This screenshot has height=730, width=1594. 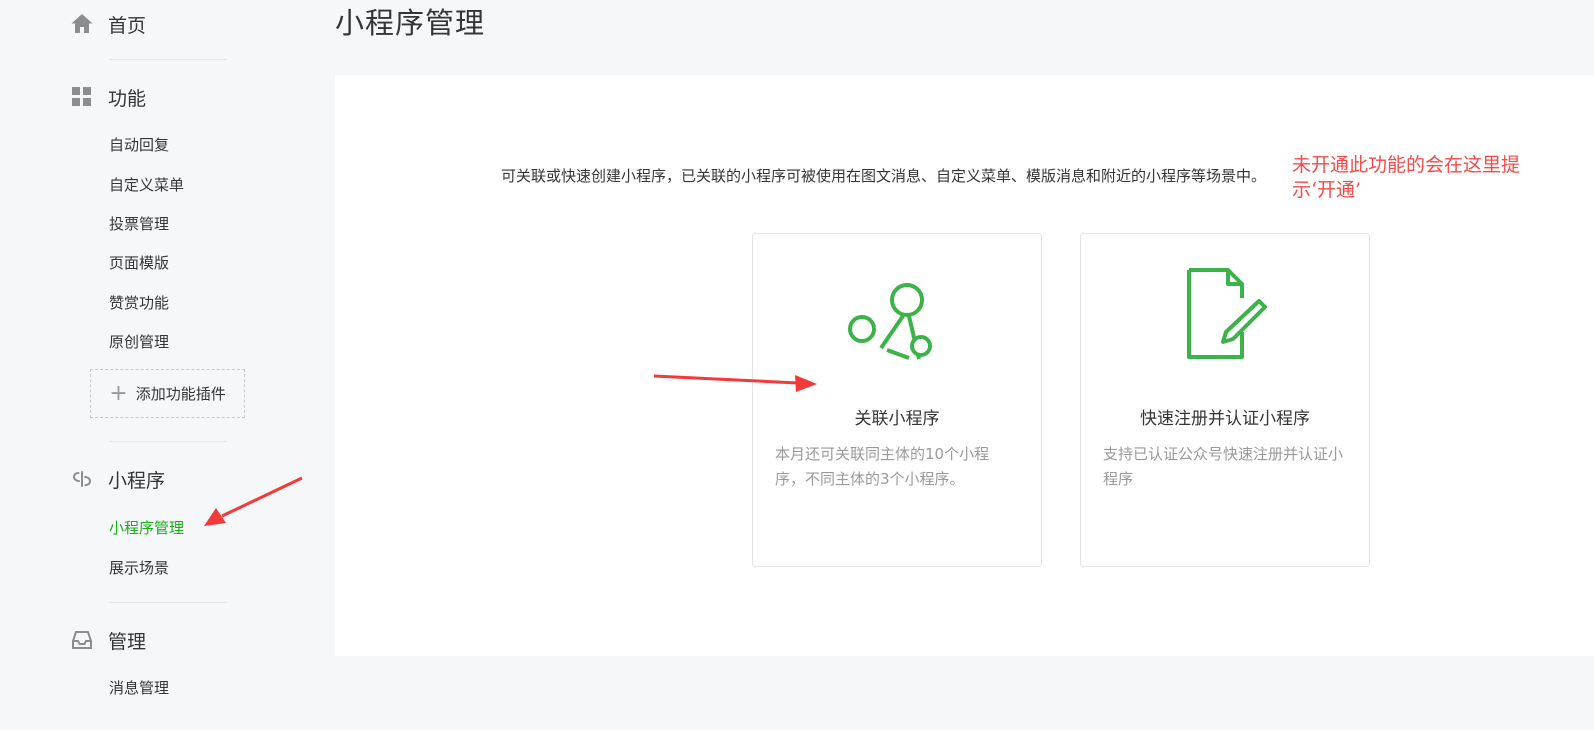 What do you see at coordinates (1406, 177) in the screenshot?
I see `annotation-note: 未开通此功能的会在这里提示‘开通’` at bounding box center [1406, 177].